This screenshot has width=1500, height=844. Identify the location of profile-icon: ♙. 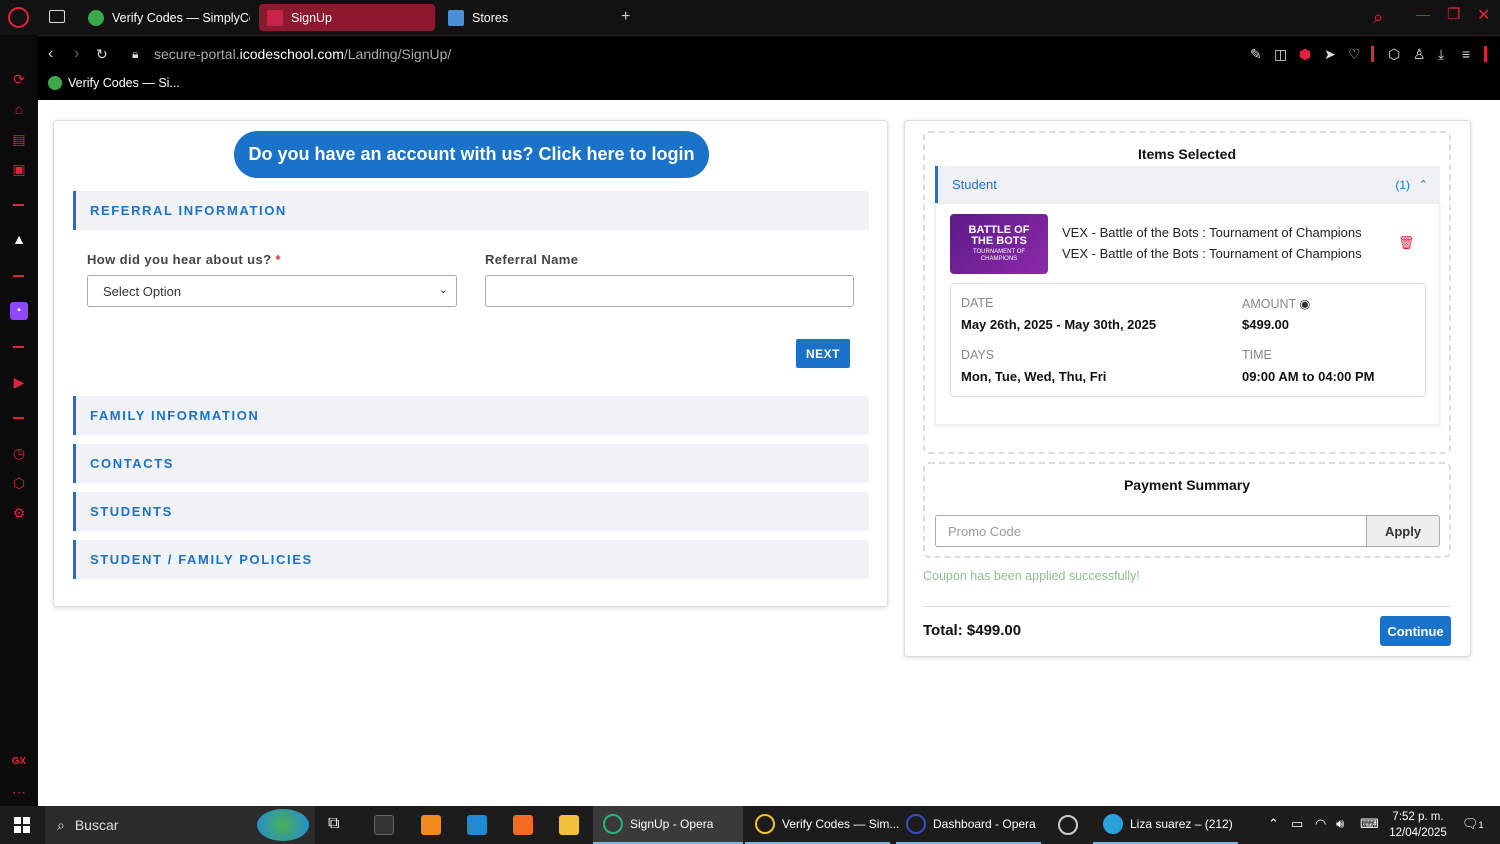
(1419, 54).